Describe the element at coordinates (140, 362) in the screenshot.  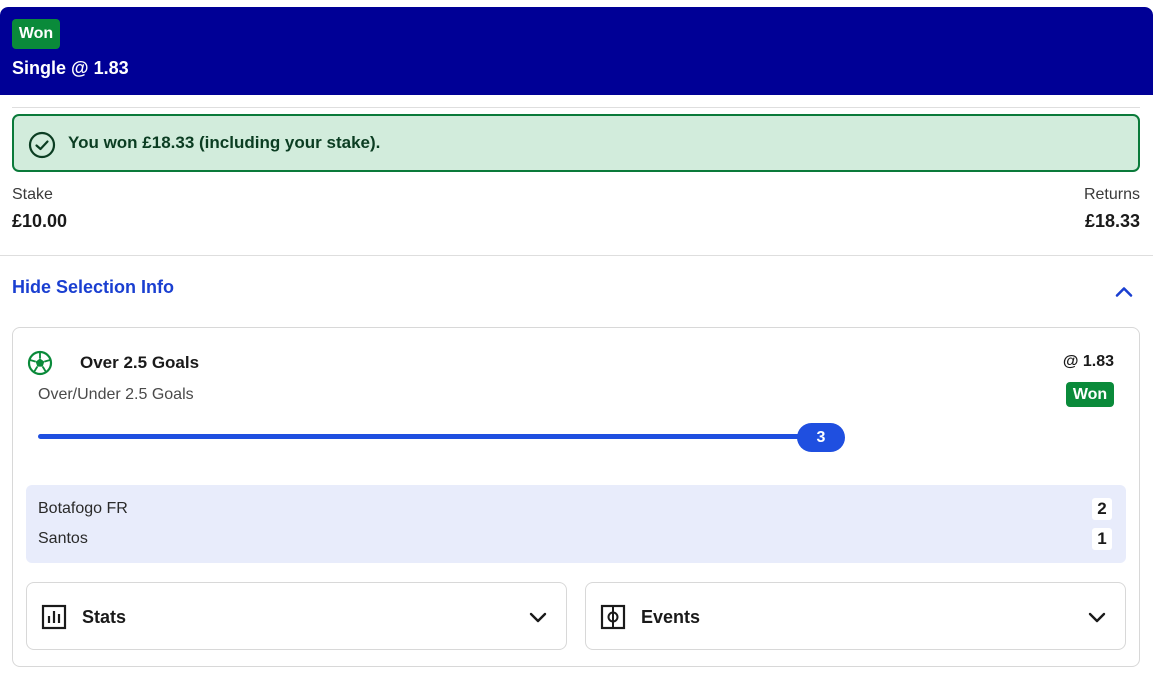
I see `selection-name: Over 2.5 Goals` at that location.